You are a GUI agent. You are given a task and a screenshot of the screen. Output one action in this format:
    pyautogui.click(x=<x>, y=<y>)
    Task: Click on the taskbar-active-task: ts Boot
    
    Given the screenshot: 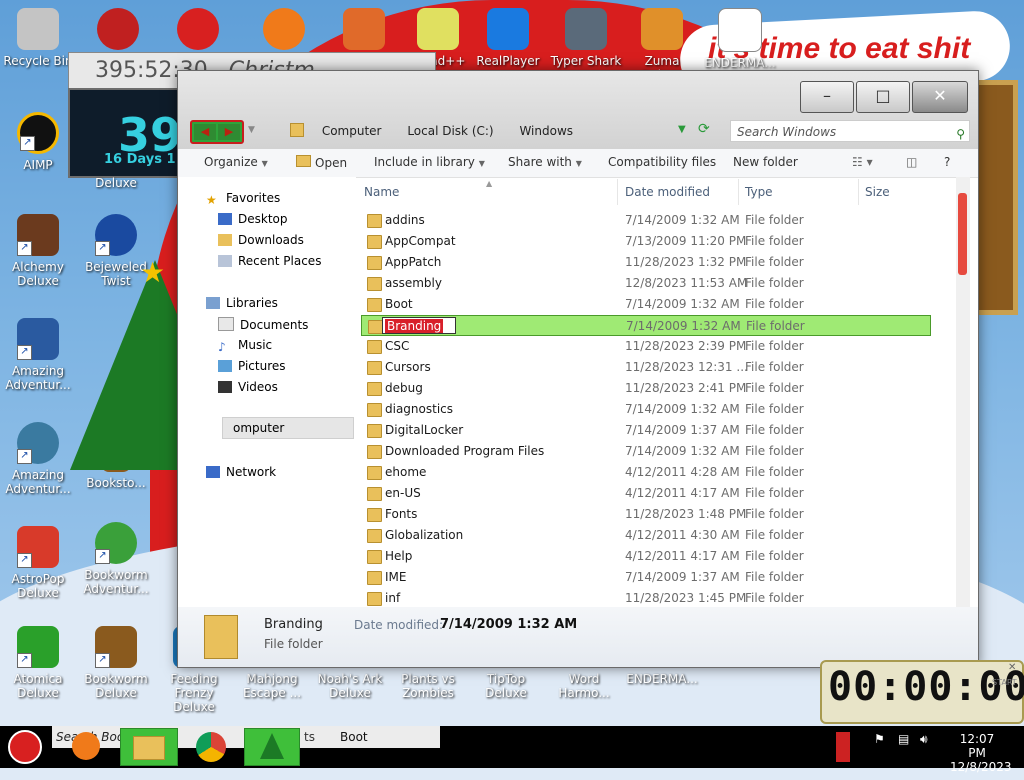 What is the action you would take?
    pyautogui.click(x=370, y=738)
    